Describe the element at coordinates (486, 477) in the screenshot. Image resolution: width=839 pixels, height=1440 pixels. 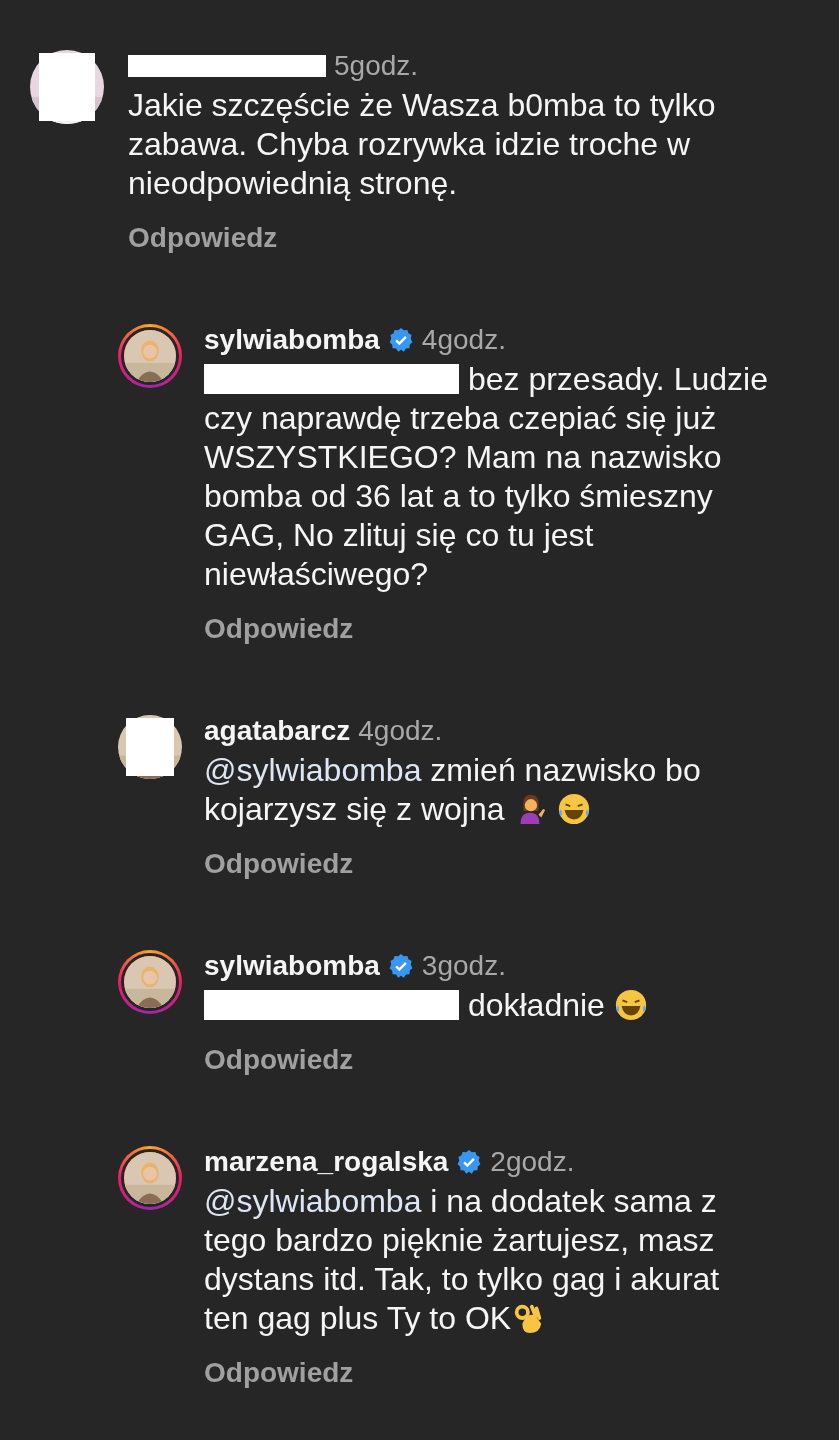
I see `comment-text: bez przesady. Ludzie czy naprawdę trzeba czepiać się już WSZYSTKIEGO? Mam na nazwisko bomba od 36 lat a to tylko śmieszny GAG, No zlituj się co tu jest niewłaściwego?` at that location.